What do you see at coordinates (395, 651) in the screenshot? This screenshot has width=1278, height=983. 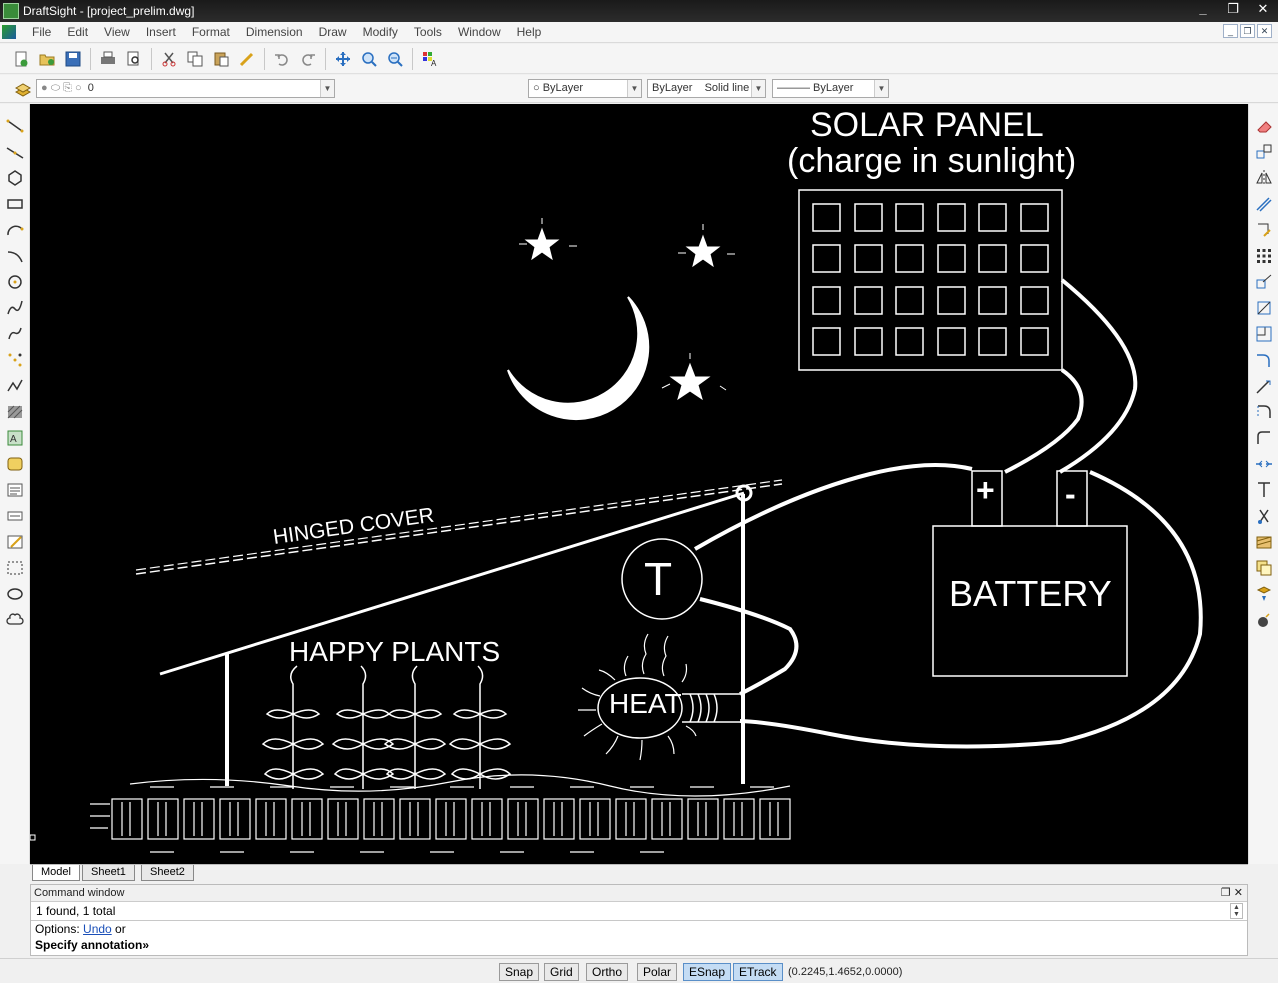 I see `plants-label: HAPPY PLANTS` at bounding box center [395, 651].